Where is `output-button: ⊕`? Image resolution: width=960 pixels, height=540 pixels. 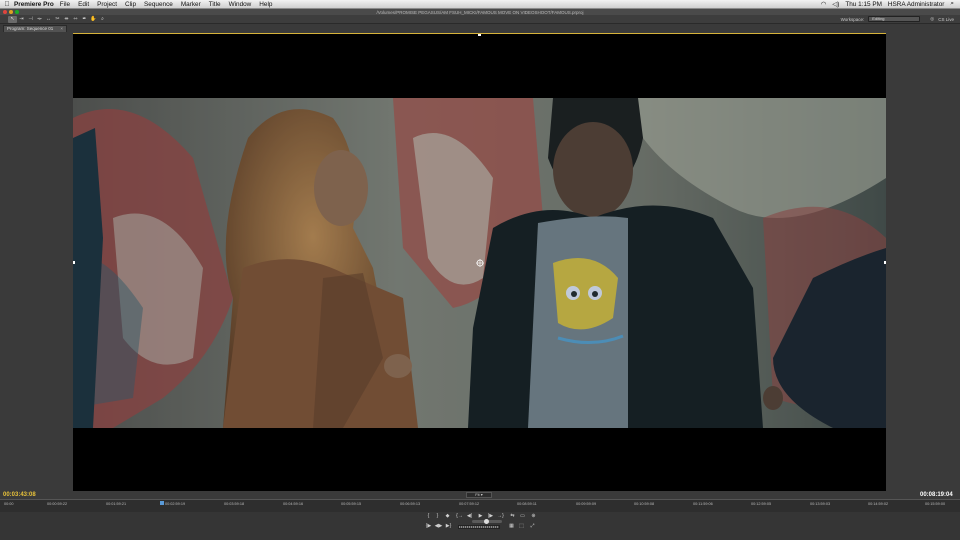 output-button: ⊕ is located at coordinates (533, 516).